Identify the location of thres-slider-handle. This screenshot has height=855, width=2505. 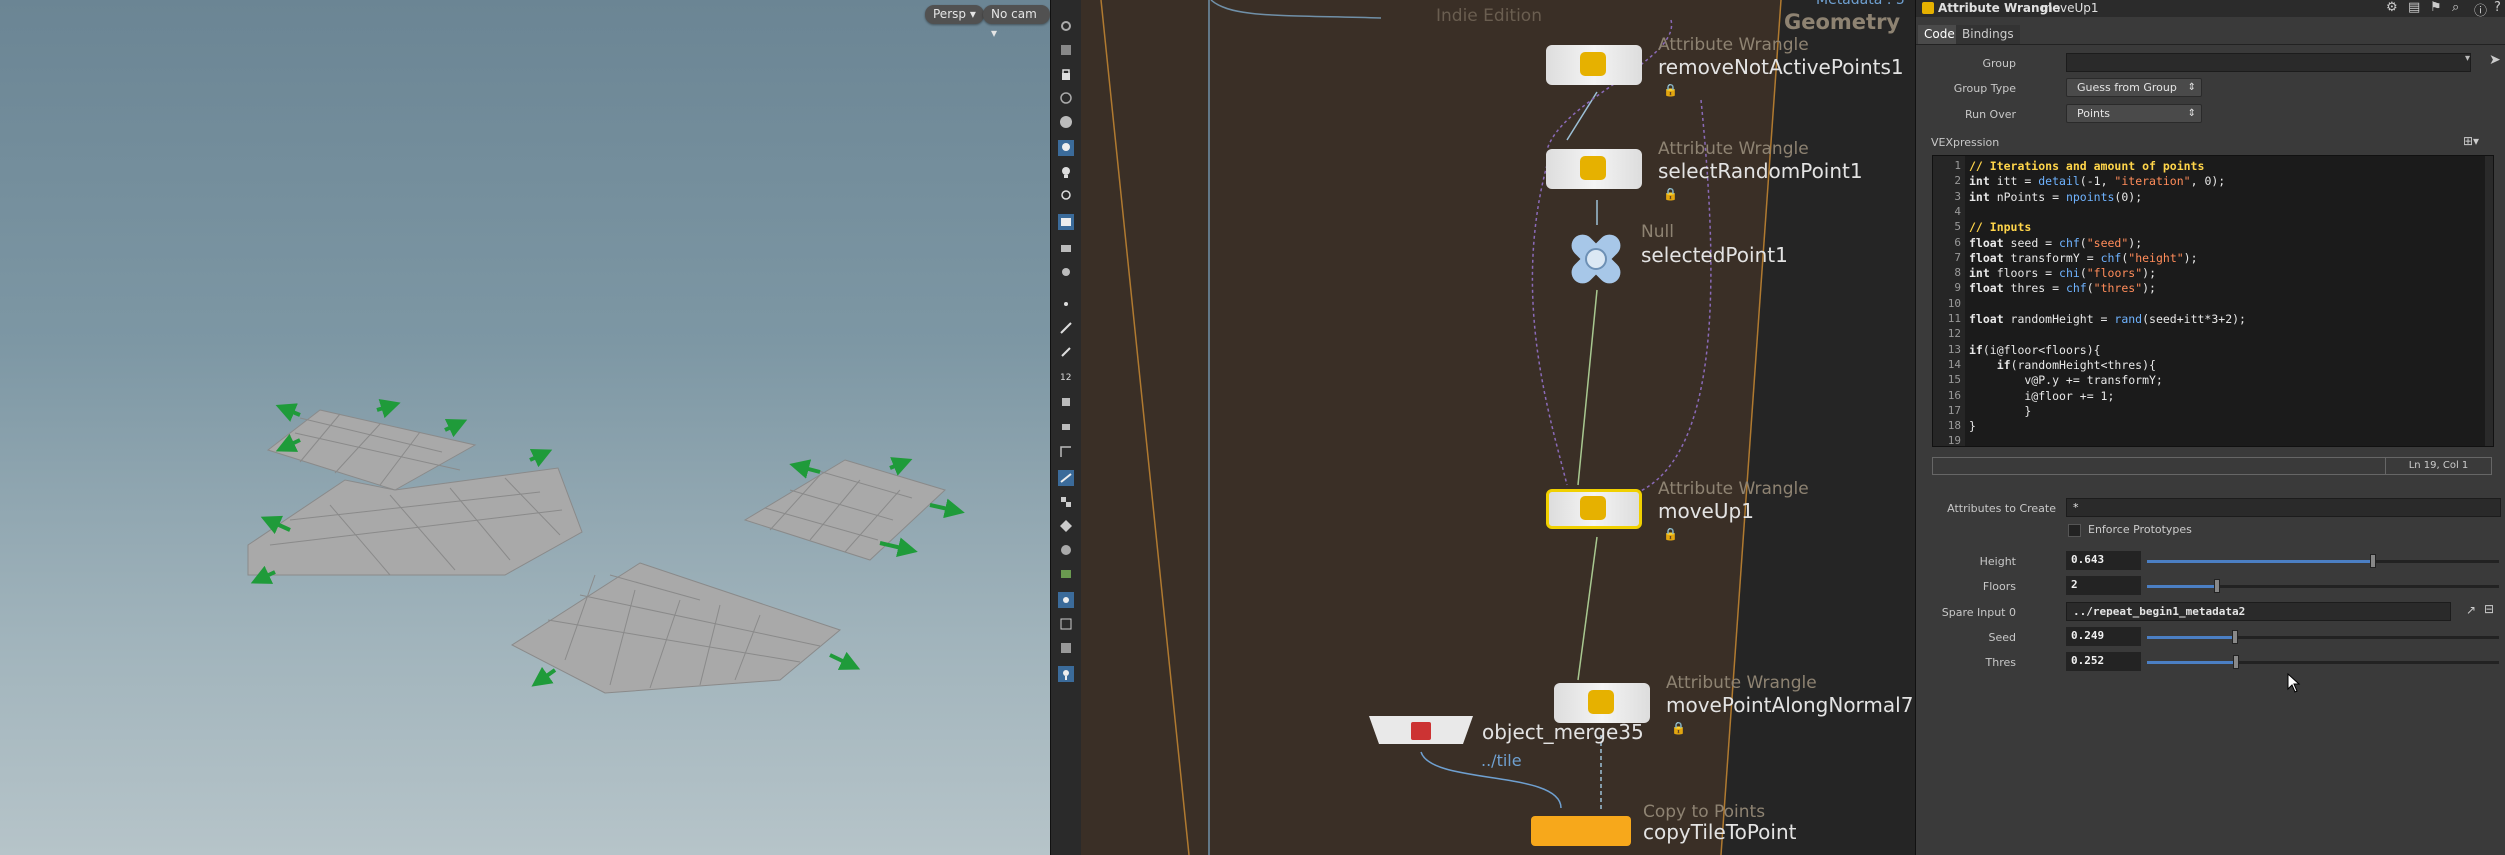
(2236, 662).